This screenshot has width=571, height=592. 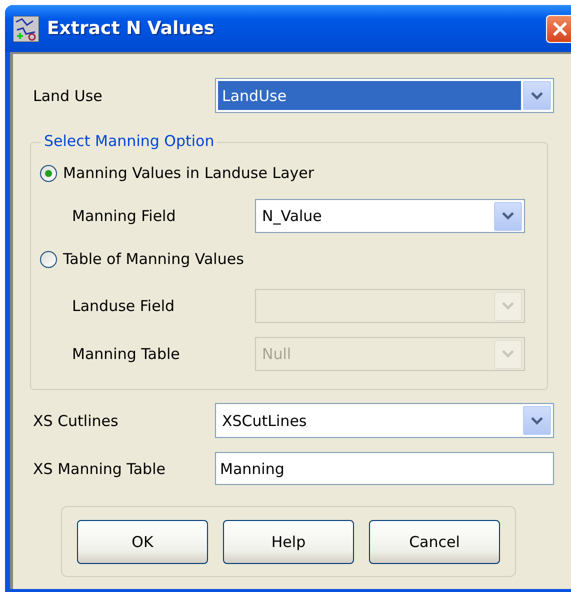 What do you see at coordinates (76, 421) in the screenshot?
I see `field-label: XS Cutlines` at bounding box center [76, 421].